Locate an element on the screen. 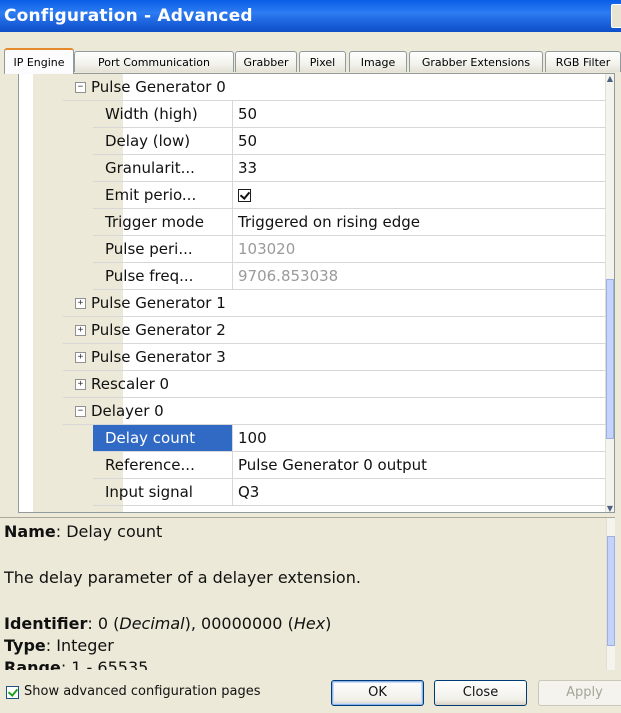  property-value: Triggered on rising edge is located at coordinates (423, 222).